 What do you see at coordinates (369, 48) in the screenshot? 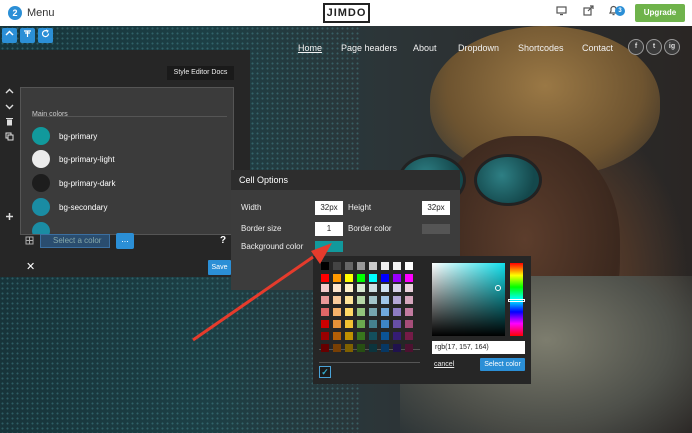
I see `site-nav-page-headers: Page headers` at bounding box center [369, 48].